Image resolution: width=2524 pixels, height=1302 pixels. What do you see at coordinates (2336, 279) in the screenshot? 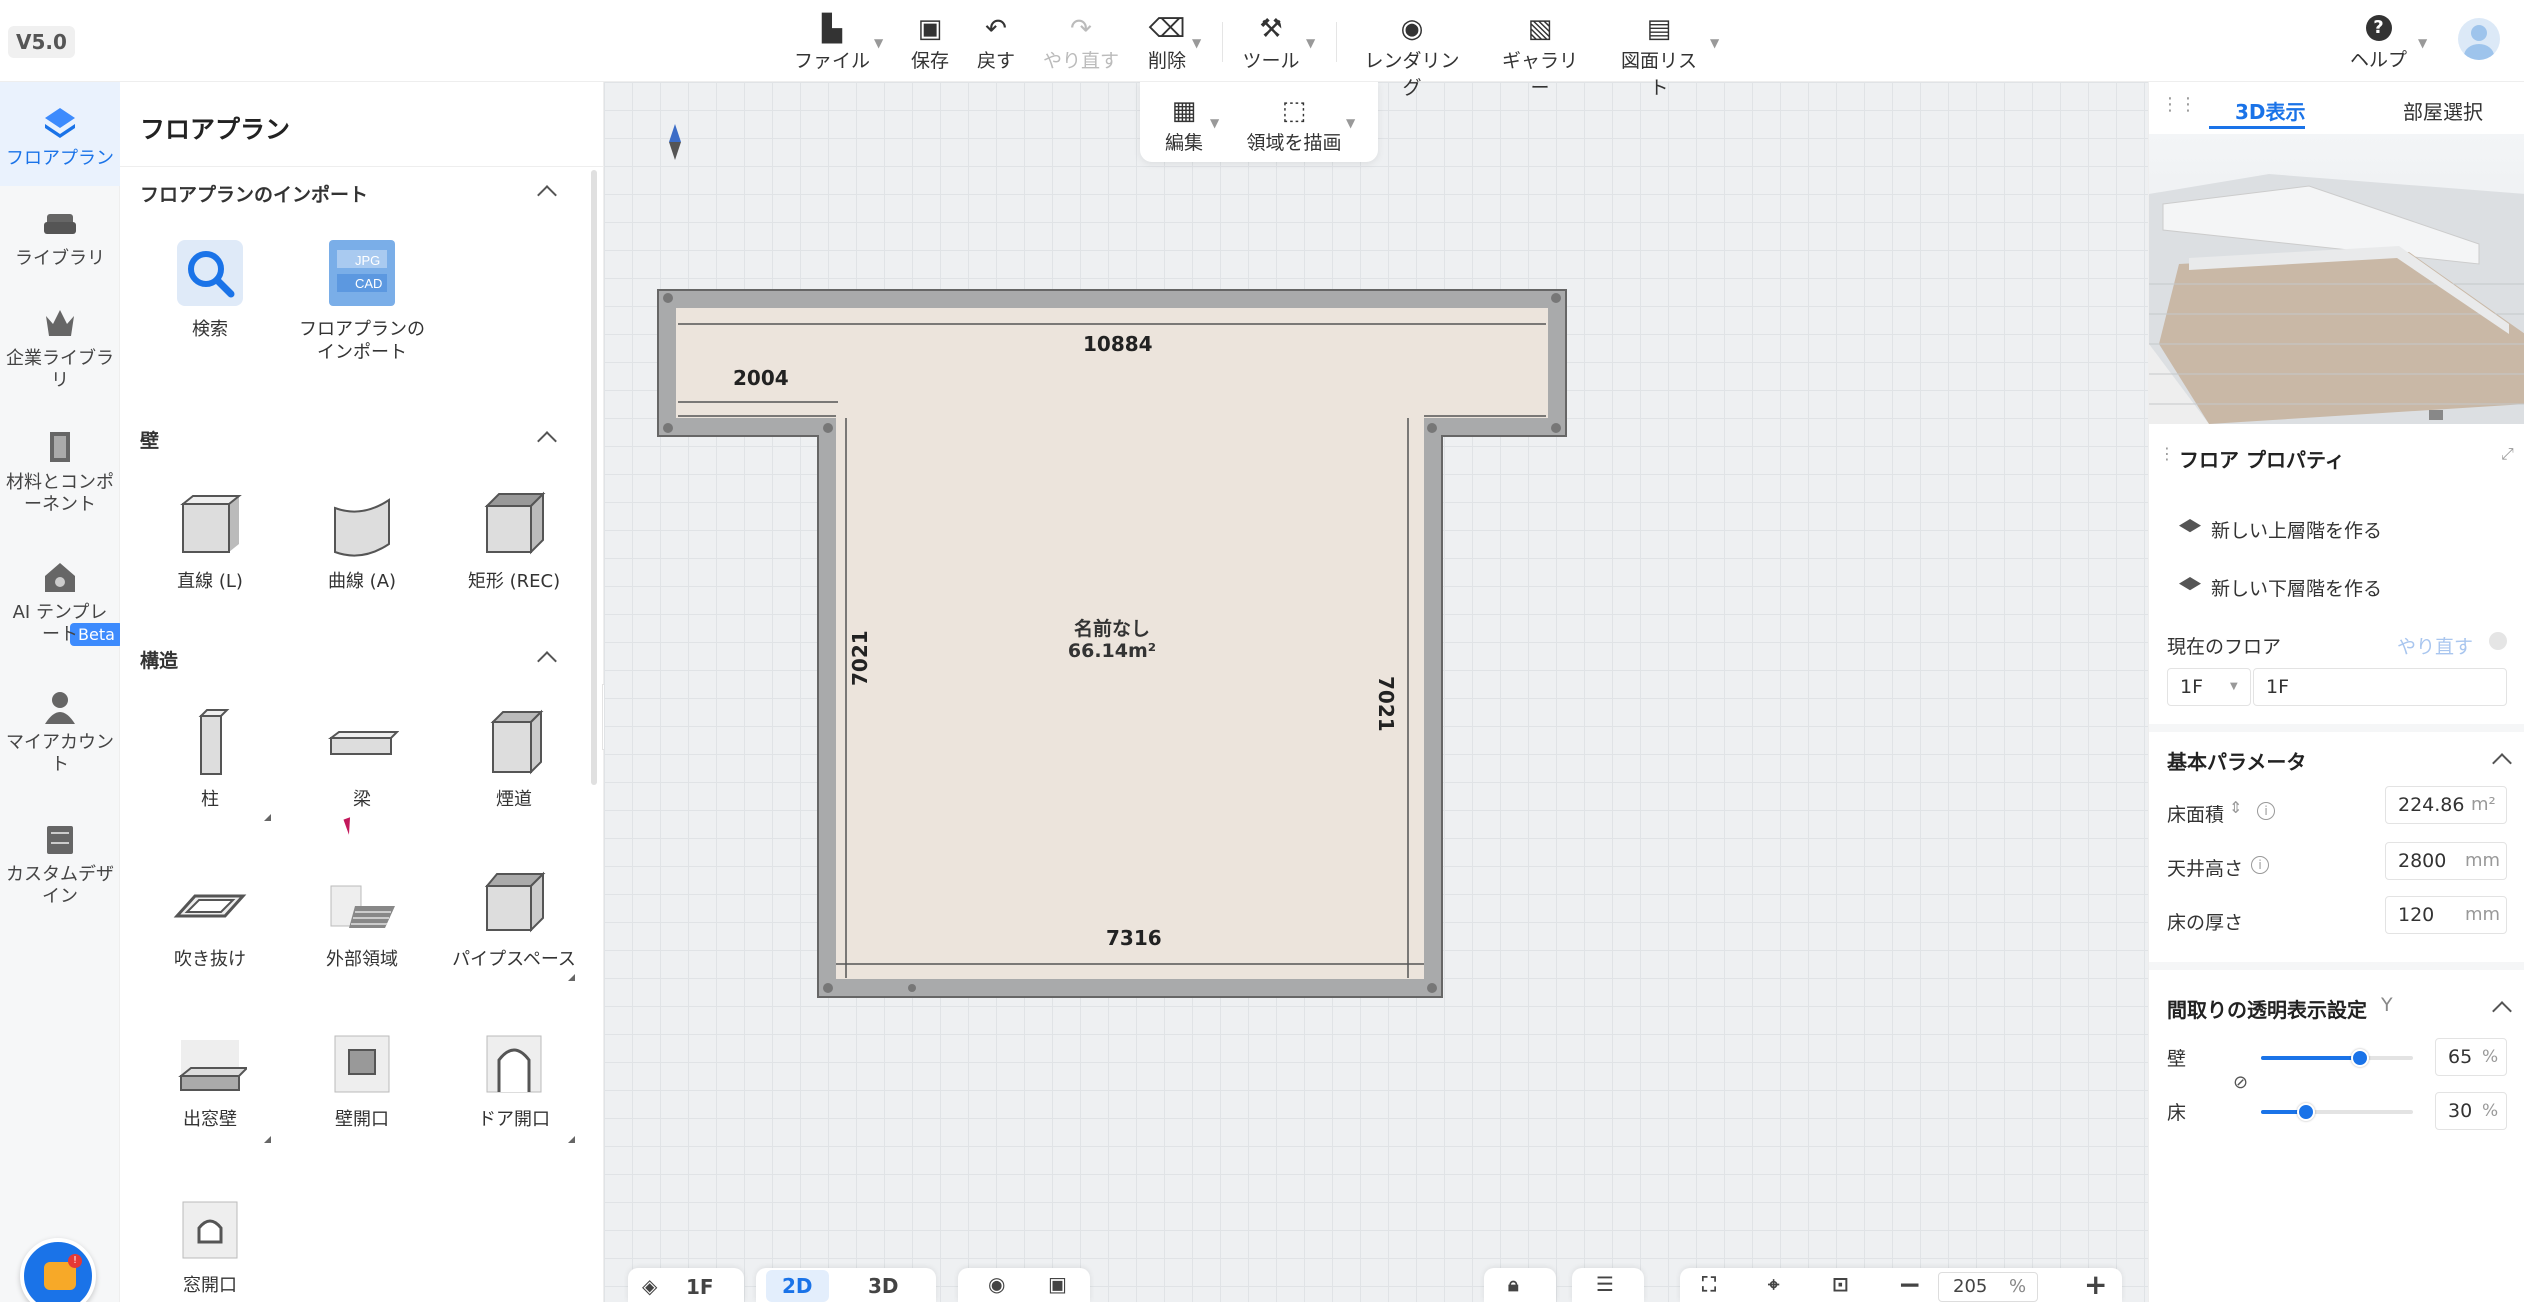
I see `3d-preview` at bounding box center [2336, 279].